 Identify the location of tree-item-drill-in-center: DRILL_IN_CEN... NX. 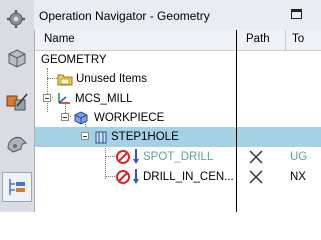
(178, 177).